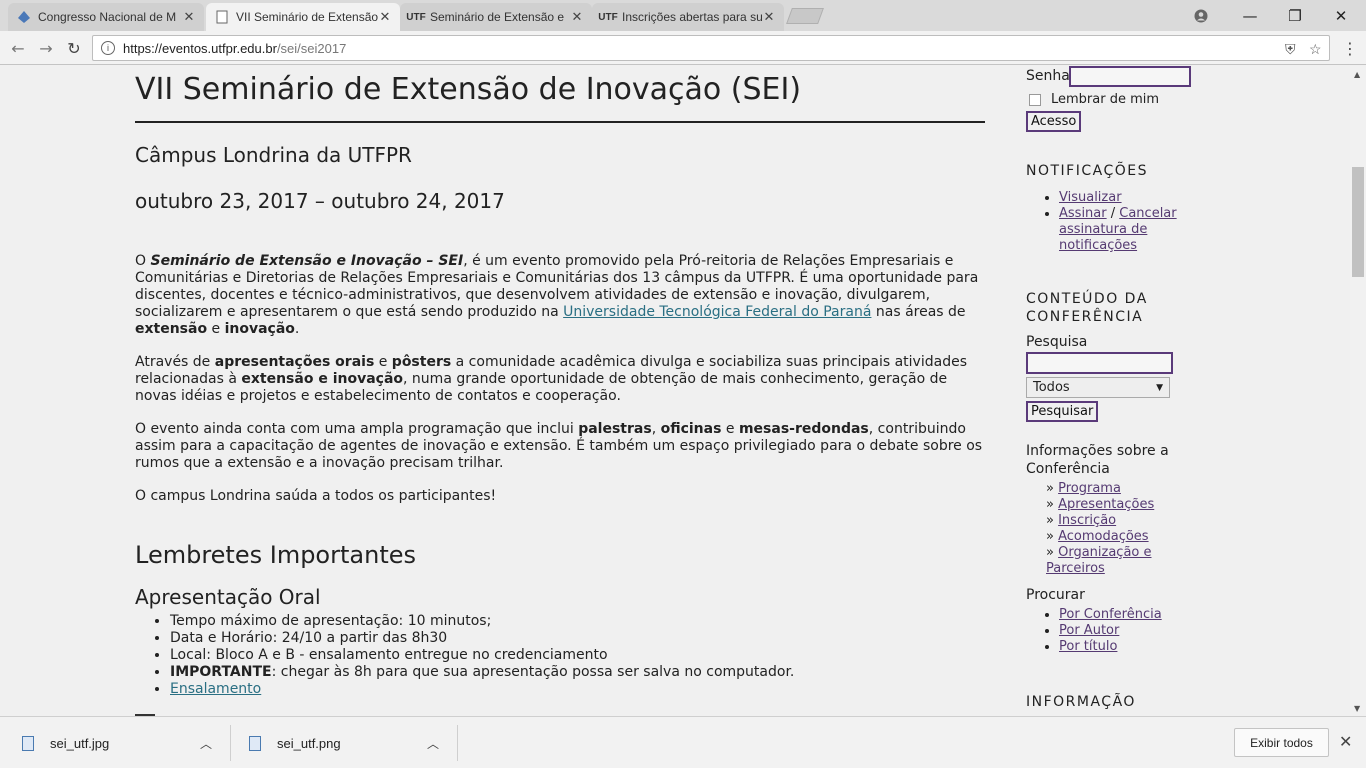 Image resolution: width=1366 pixels, height=768 pixels. Describe the element at coordinates (108, 48) in the screenshot. I see `info-icon: i` at that location.